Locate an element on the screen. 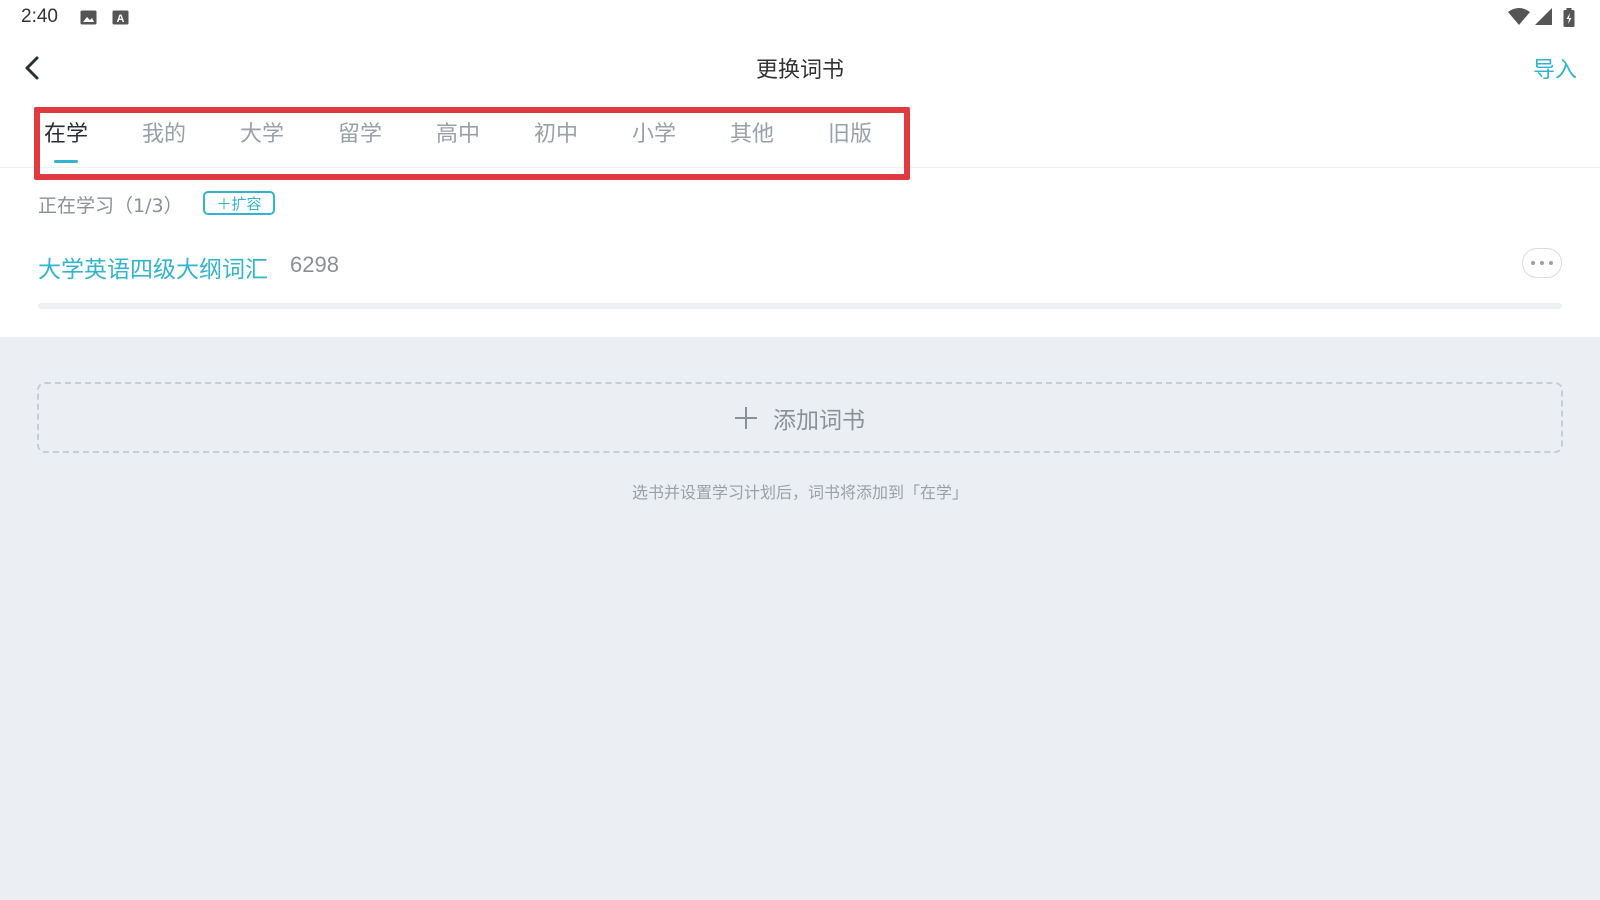 Image resolution: width=1600 pixels, height=900 pixels. tab-liuxue: 留学 is located at coordinates (360, 132).